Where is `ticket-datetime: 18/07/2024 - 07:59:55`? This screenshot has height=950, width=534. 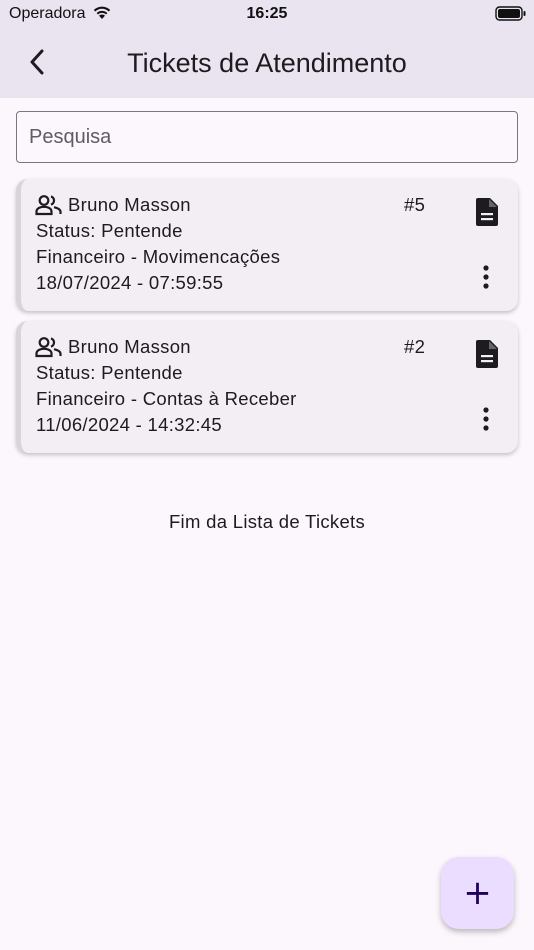 ticket-datetime: 18/07/2024 - 07:59:55 is located at coordinates (130, 282).